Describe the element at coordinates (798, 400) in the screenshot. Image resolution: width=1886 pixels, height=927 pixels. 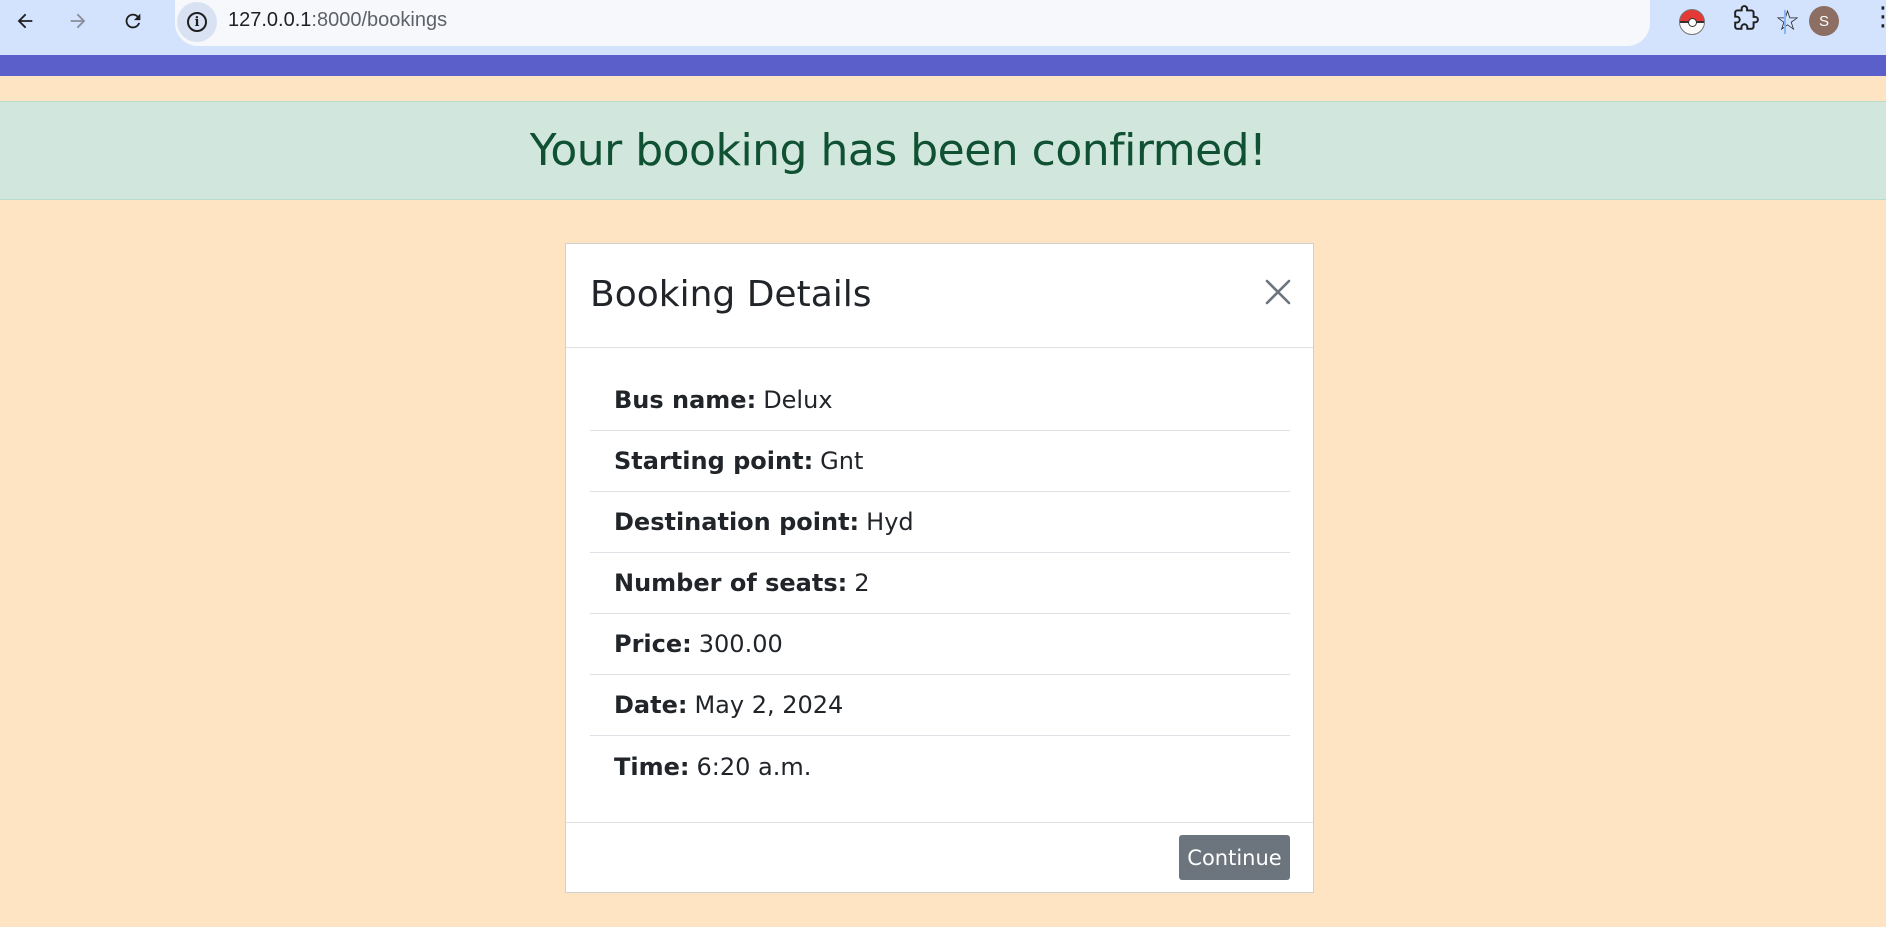
I see `detail-value: Delux` at that location.